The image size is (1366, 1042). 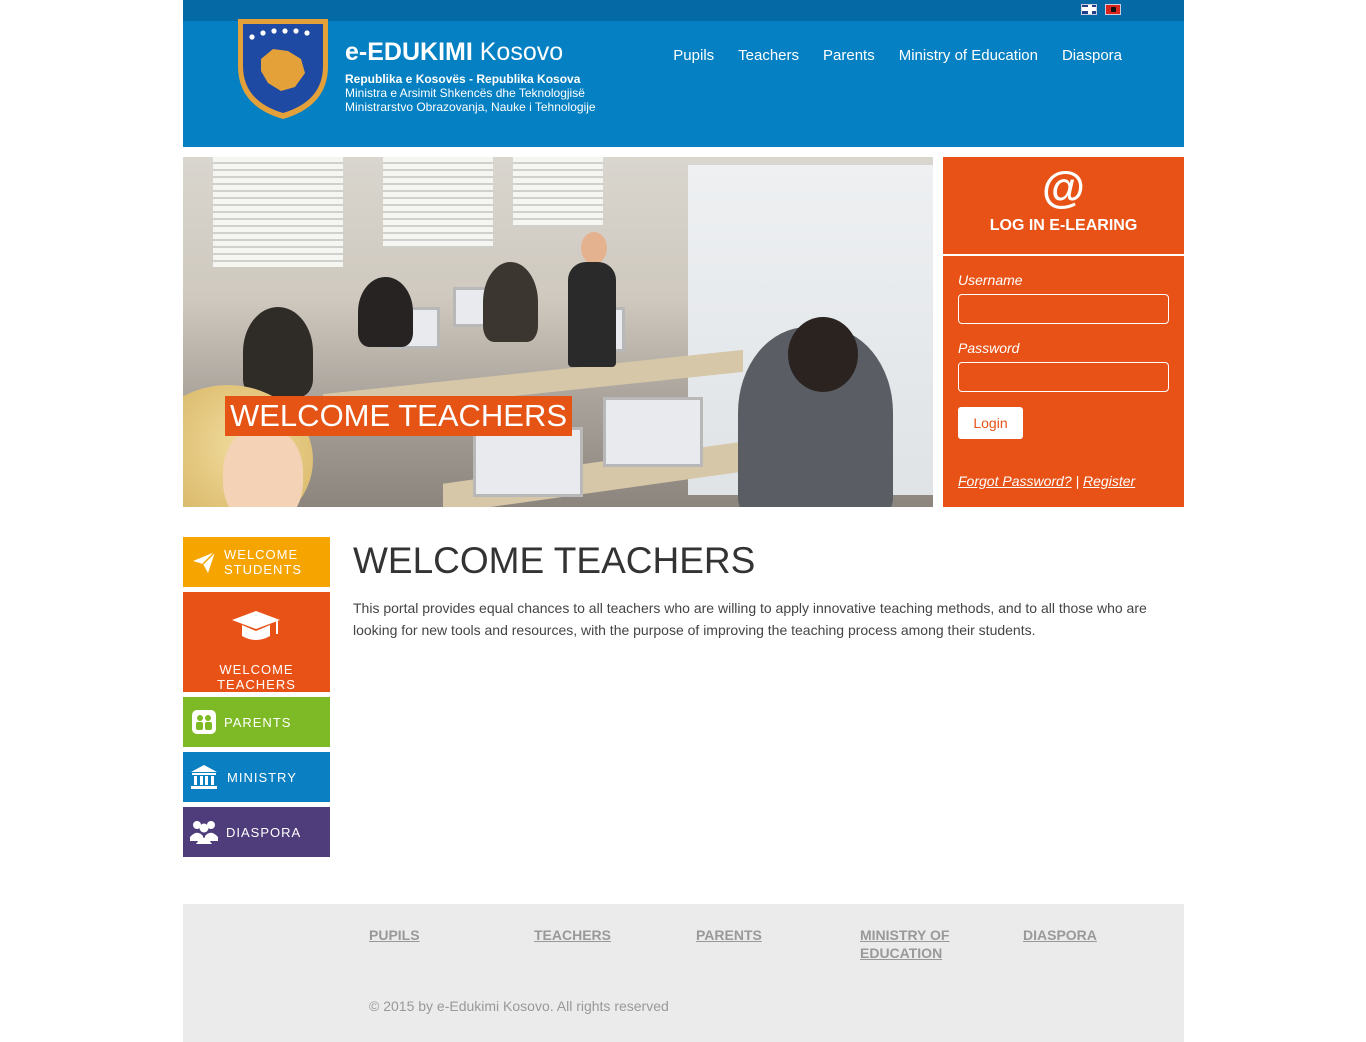 I want to click on top-bar, so click(x=683, y=10).